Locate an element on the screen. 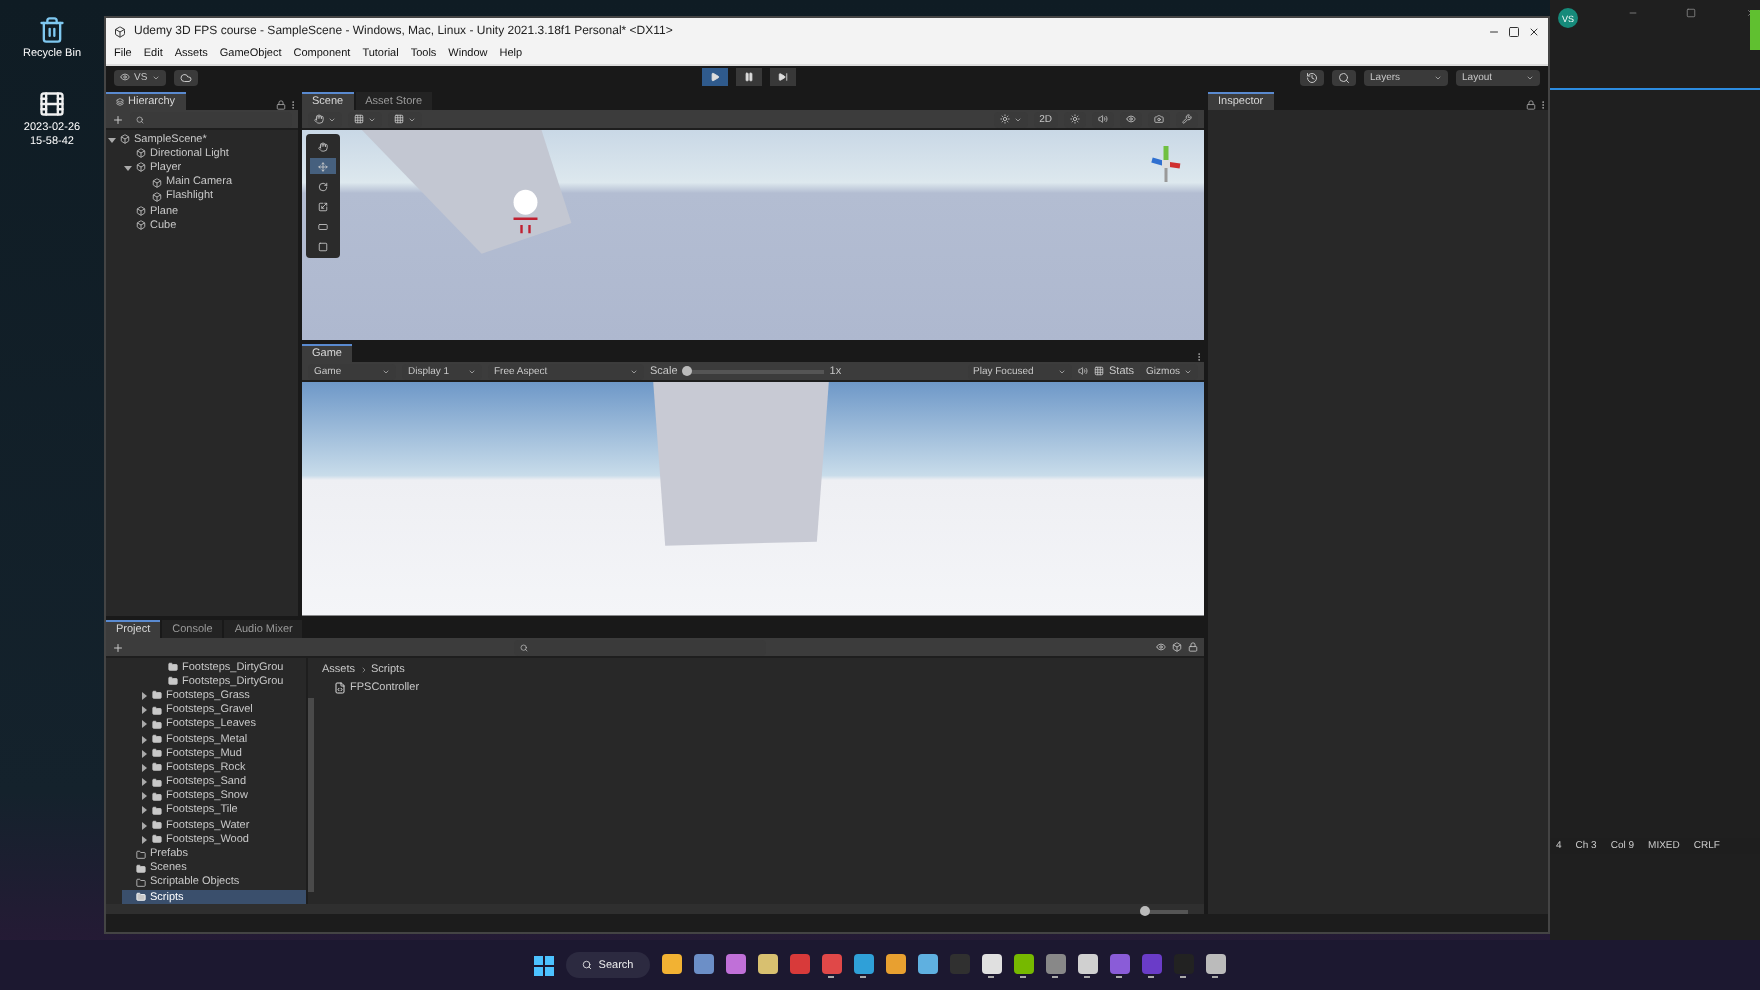 This screenshot has width=1760, height=990. transform-icon is located at coordinates (323, 246).